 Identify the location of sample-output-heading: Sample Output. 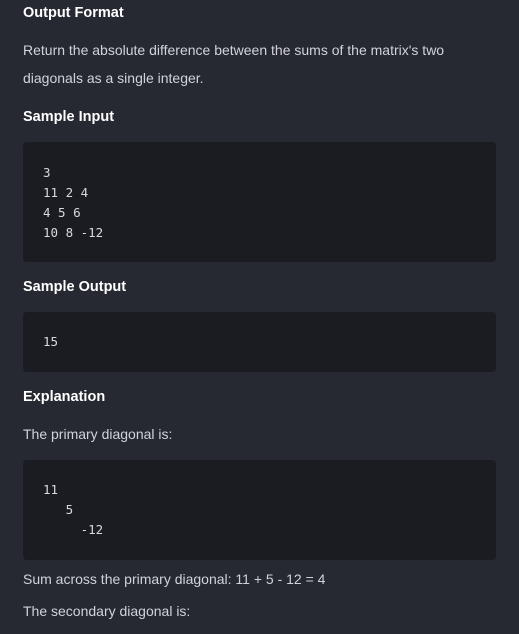
(75, 287).